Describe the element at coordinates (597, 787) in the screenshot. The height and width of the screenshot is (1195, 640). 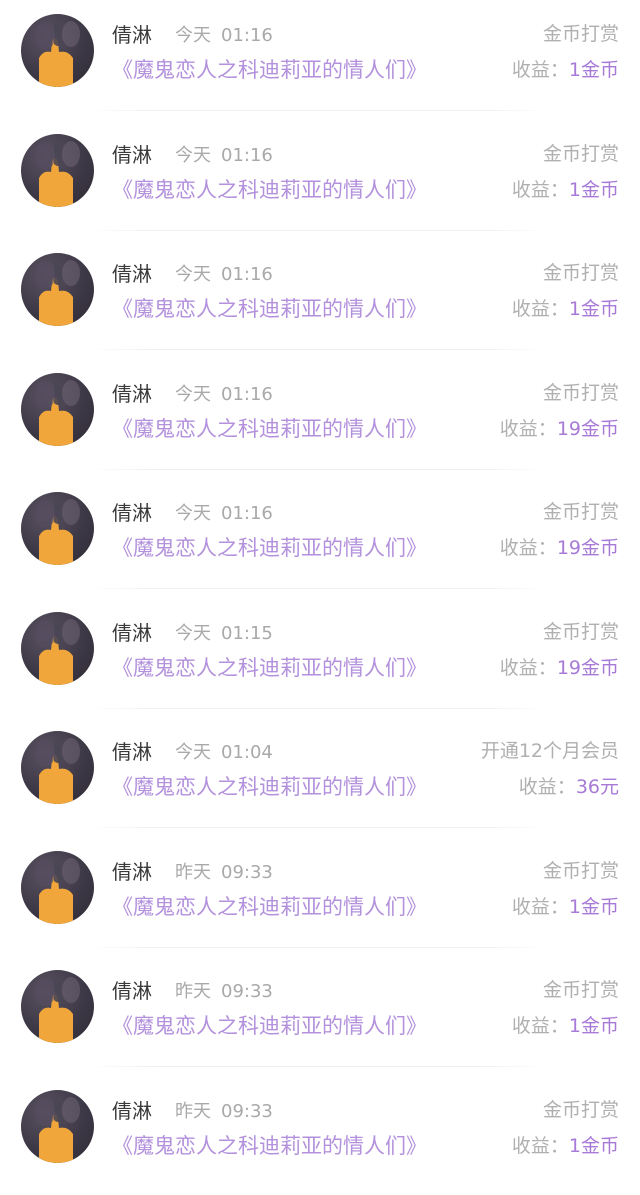
I see `income-amount: 36元` at that location.